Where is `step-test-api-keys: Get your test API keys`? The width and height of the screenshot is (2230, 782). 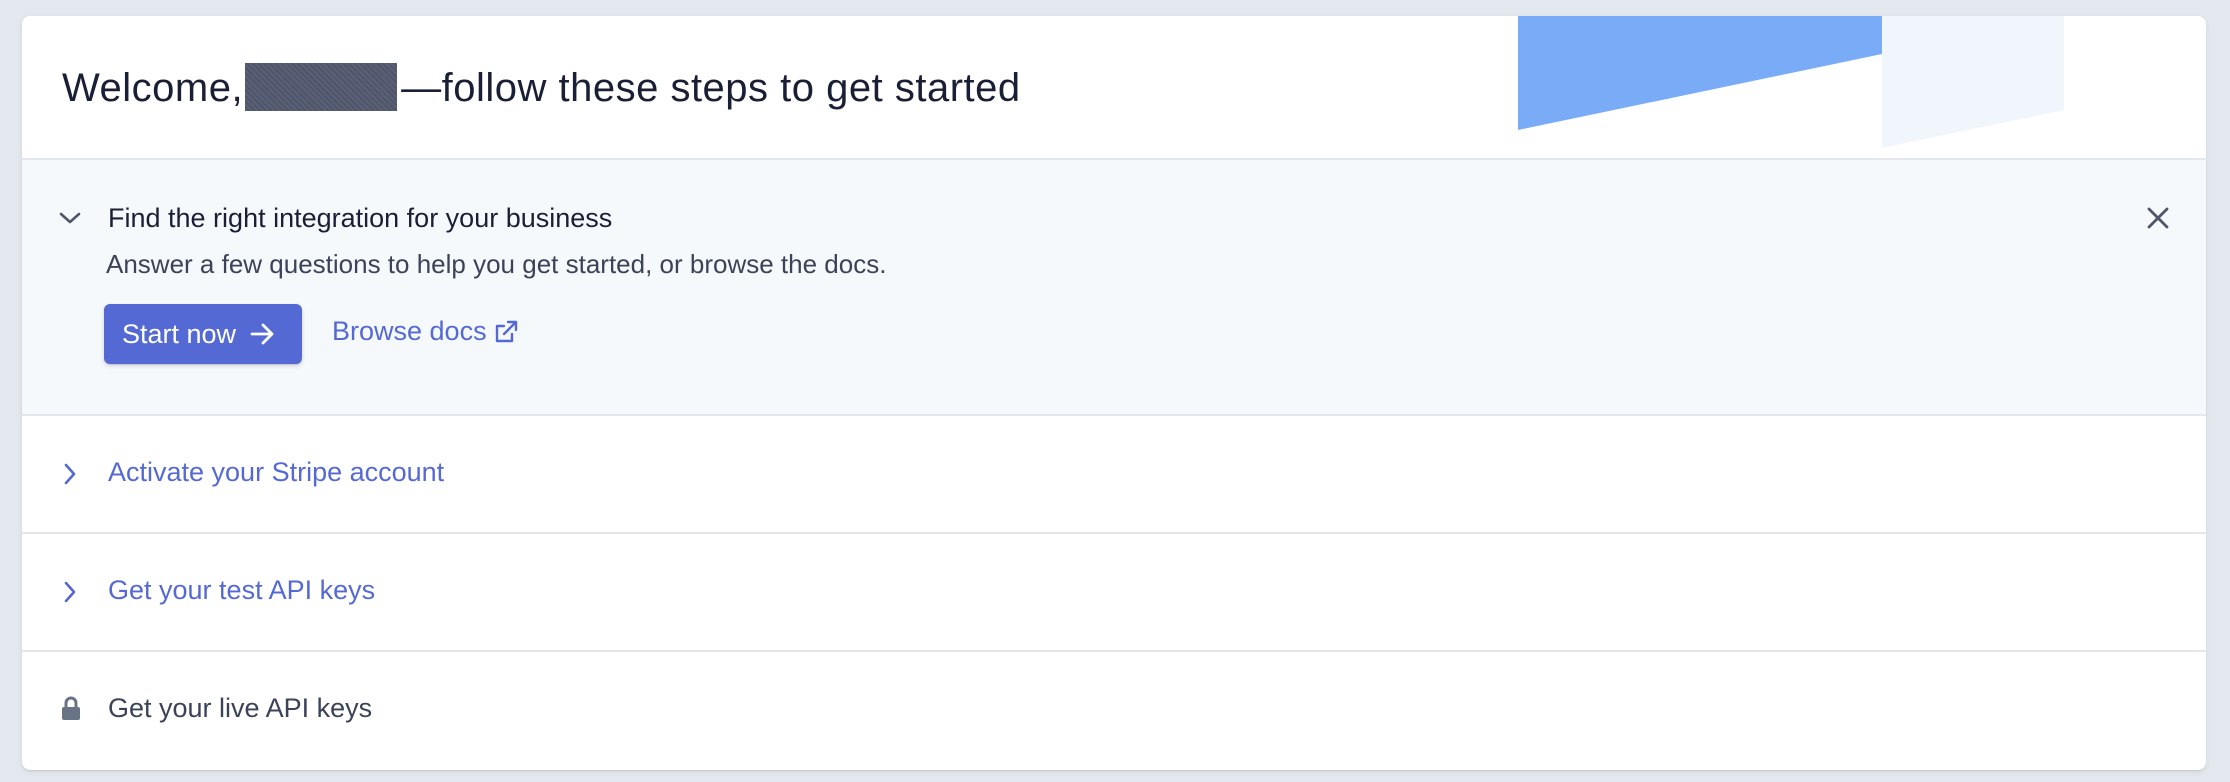
step-test-api-keys: Get your test API keys is located at coordinates (1114, 593).